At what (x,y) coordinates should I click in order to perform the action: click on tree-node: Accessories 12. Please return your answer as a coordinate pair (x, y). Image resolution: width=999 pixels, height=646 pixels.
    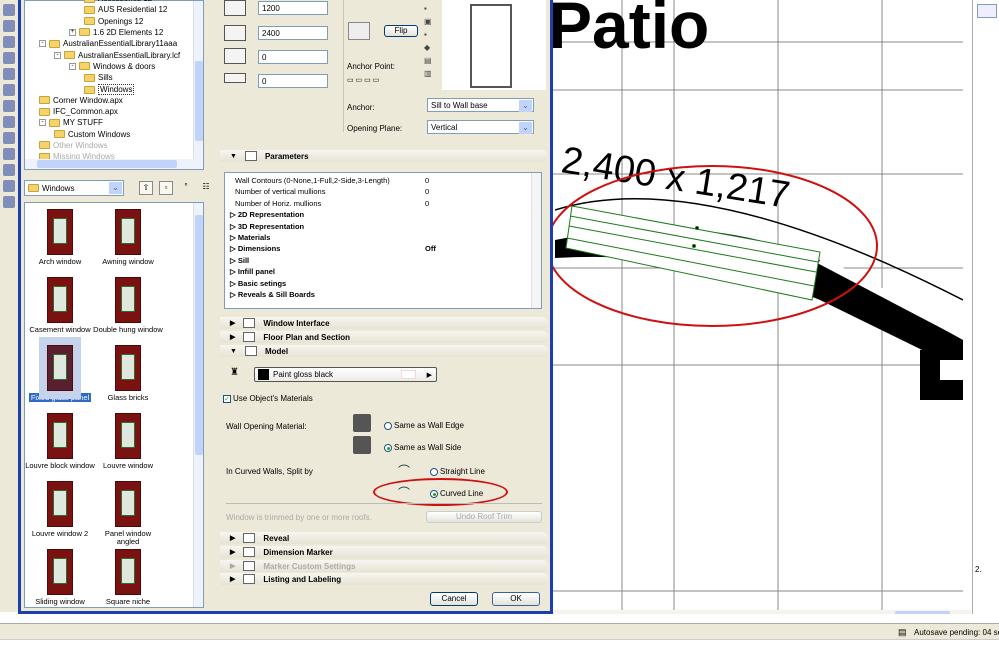
    Looking at the image, I should click on (118, 1).